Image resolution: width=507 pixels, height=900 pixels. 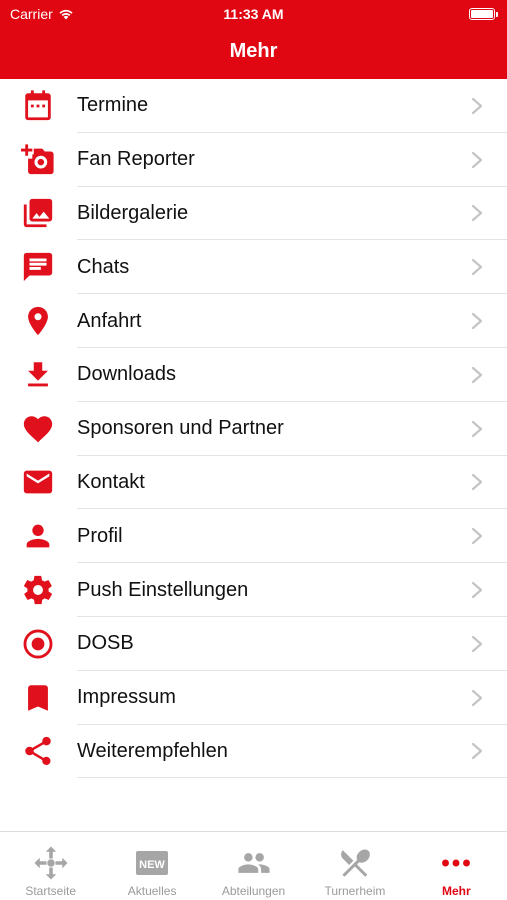 What do you see at coordinates (253, 51) in the screenshot?
I see `page-title: Mehr` at bounding box center [253, 51].